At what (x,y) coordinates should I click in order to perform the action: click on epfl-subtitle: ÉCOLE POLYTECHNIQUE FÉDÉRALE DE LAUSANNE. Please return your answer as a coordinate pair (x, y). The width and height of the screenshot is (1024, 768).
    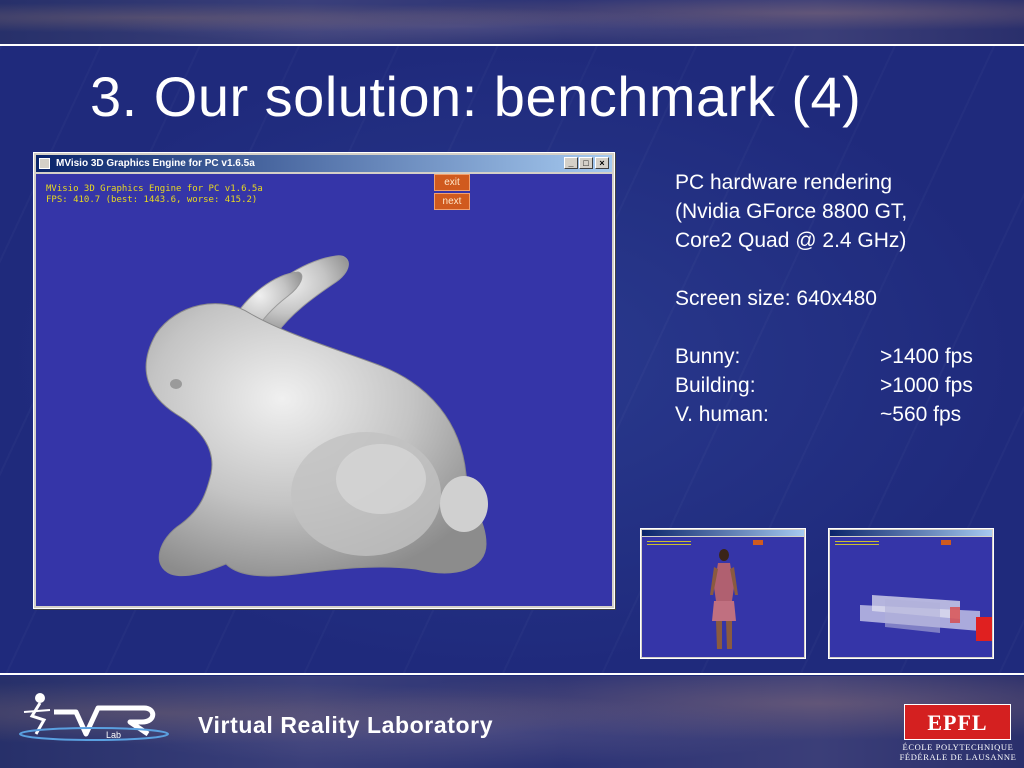
    Looking at the image, I should click on (958, 752).